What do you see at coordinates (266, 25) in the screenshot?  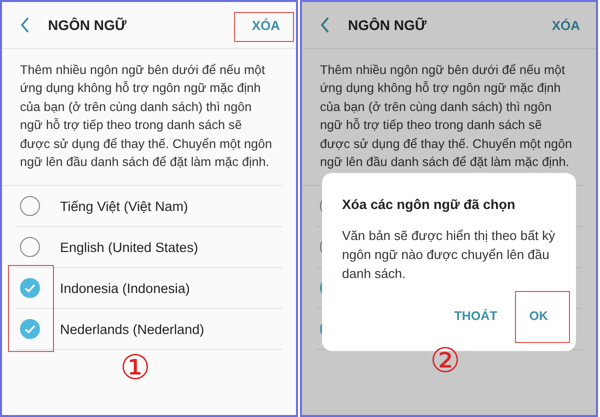 I see `delete-action: XÓA` at bounding box center [266, 25].